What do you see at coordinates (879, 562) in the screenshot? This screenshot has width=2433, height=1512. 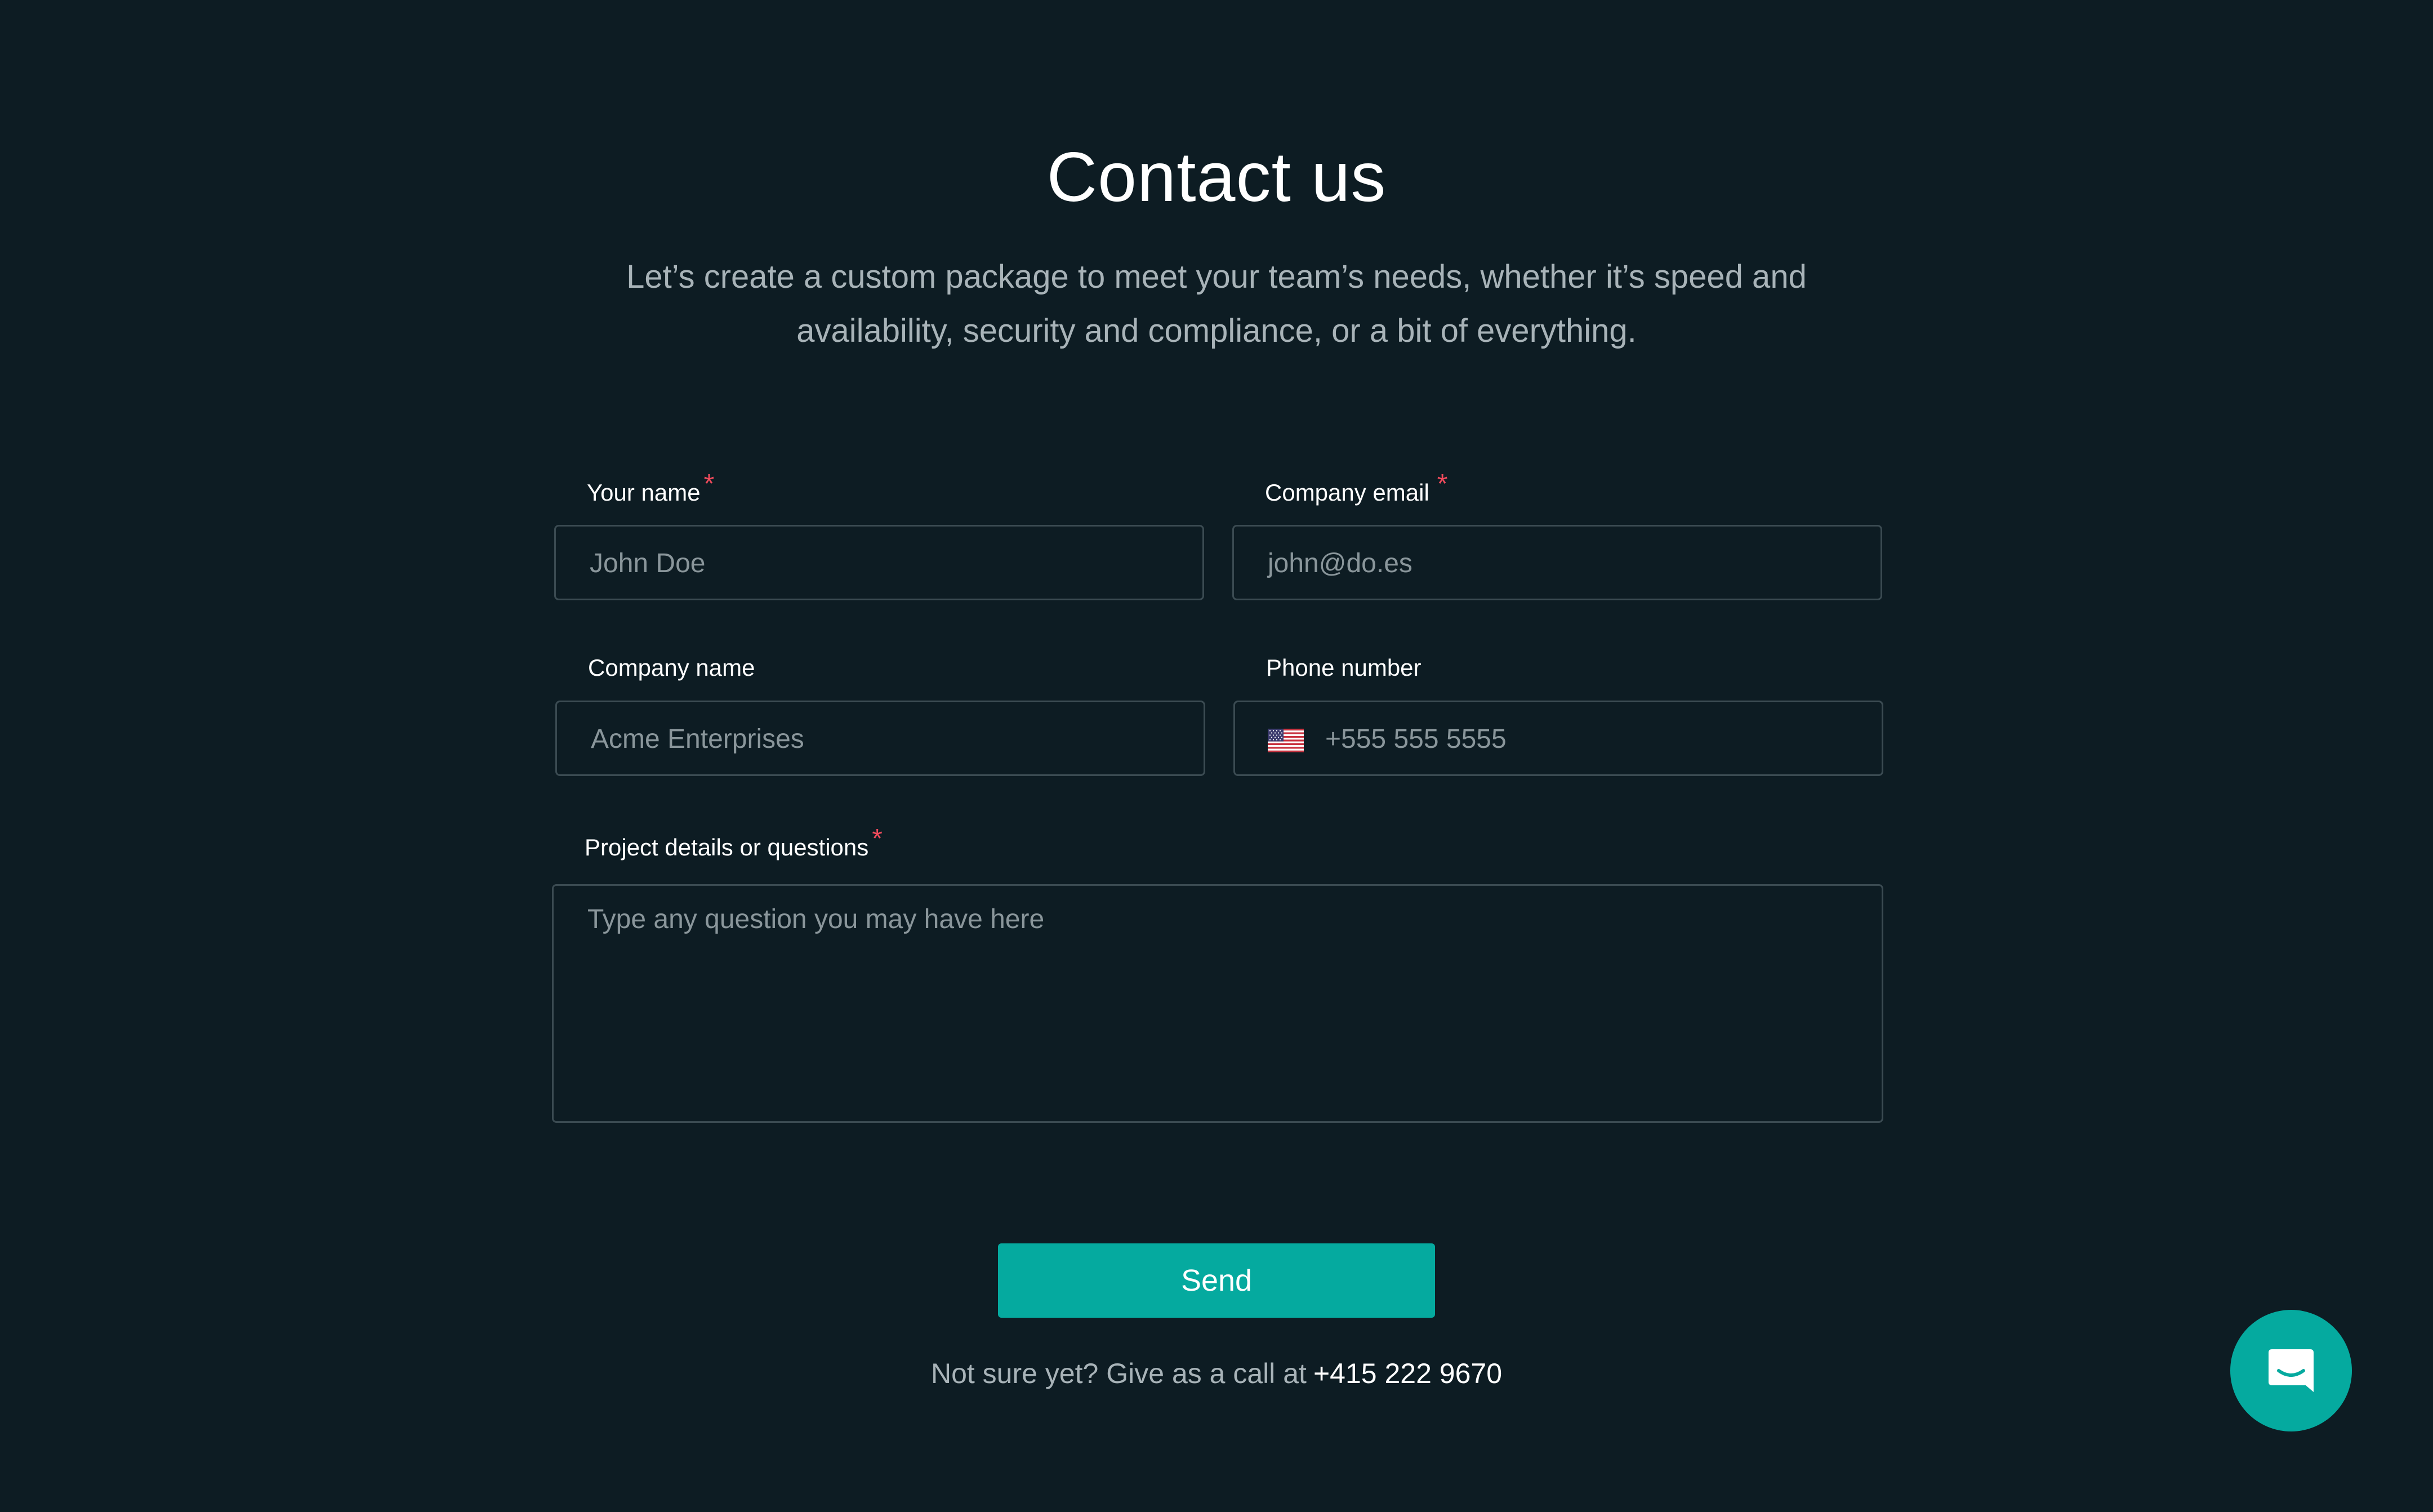 I see `name-input: John Doe` at bounding box center [879, 562].